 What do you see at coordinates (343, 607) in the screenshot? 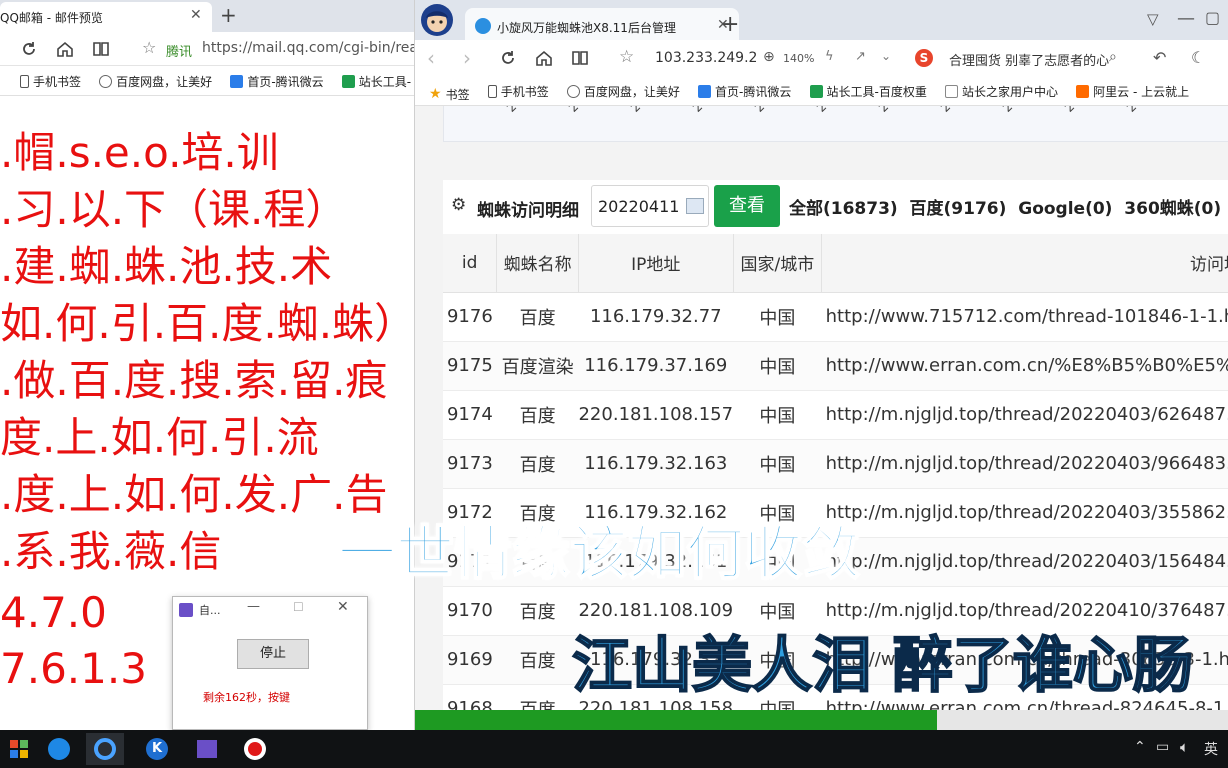
I see `close-icon: ✕` at bounding box center [343, 607].